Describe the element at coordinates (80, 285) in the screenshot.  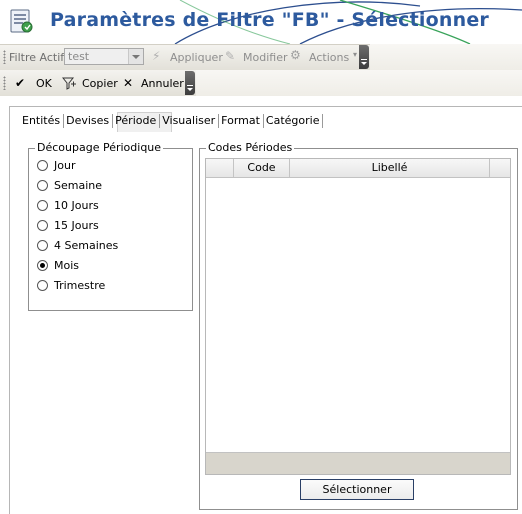
I see `radio-label: Trimestre` at that location.